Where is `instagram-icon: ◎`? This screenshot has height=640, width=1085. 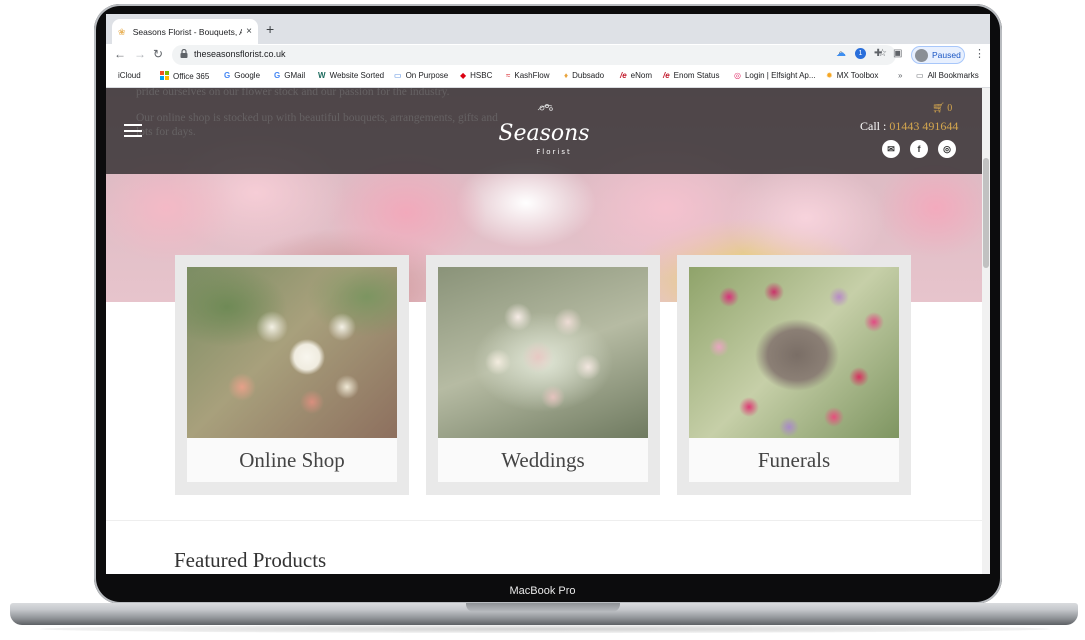
instagram-icon: ◎ is located at coordinates (947, 149).